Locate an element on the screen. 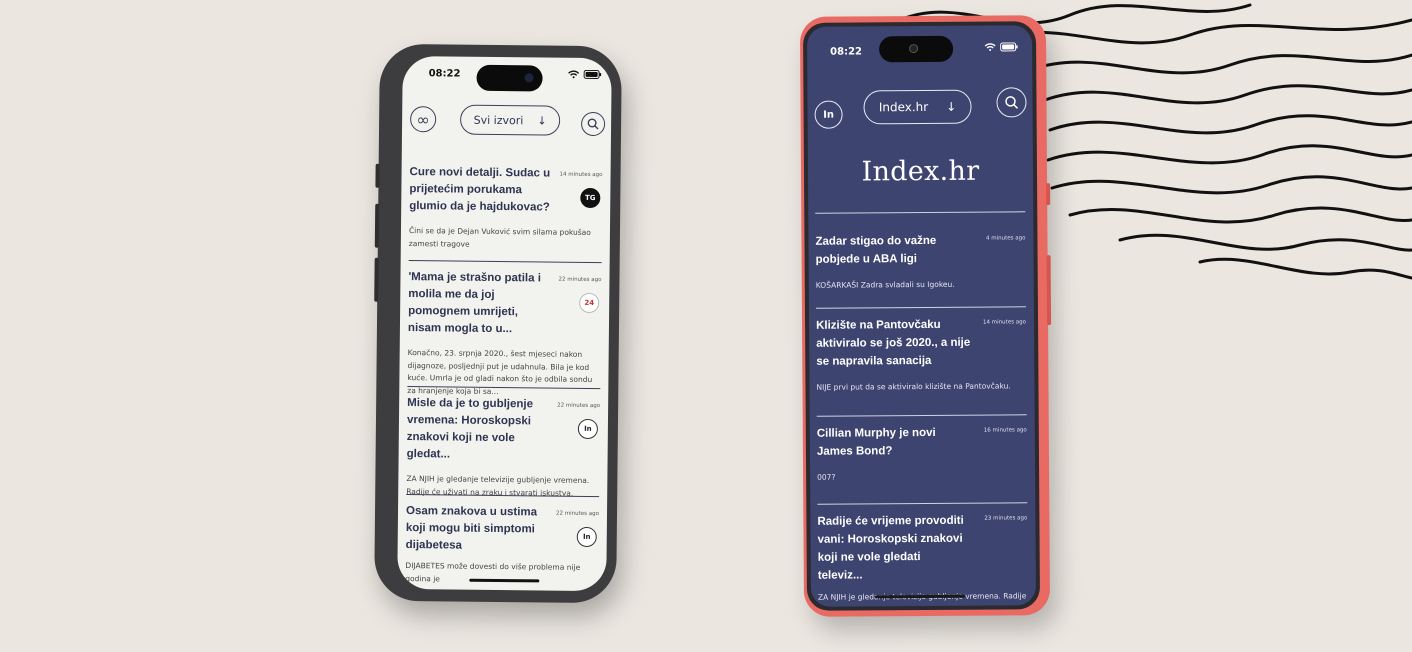 This screenshot has height=652, width=1412. index-logo-button: In is located at coordinates (828, 114).